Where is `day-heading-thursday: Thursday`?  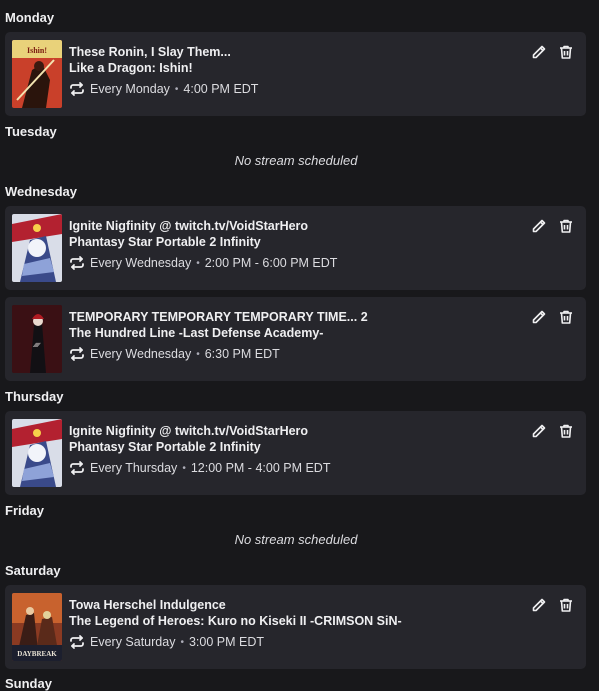
day-heading-thursday: Thursday is located at coordinates (34, 396).